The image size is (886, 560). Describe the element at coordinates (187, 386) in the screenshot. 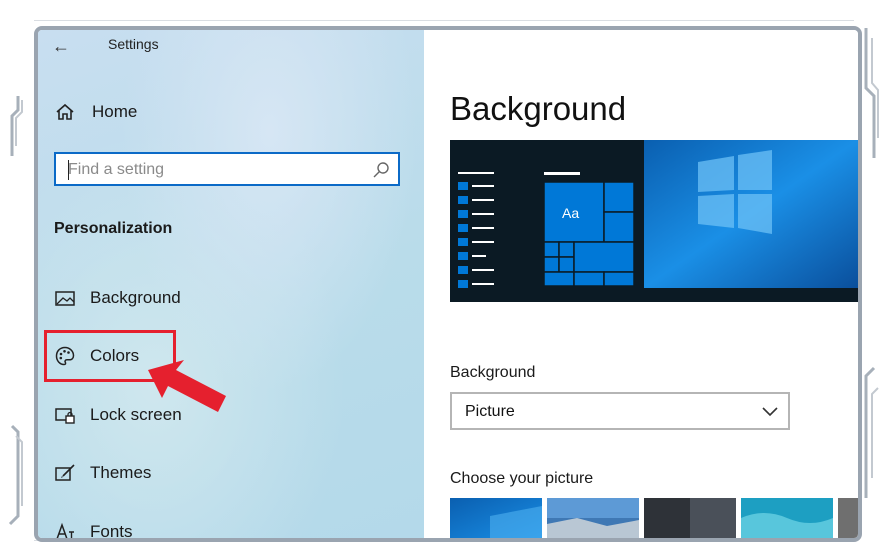

I see `red-pointer-arrow-icon` at that location.